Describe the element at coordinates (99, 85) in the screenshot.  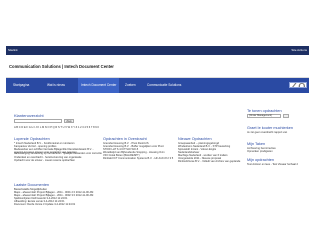
I see `nav-item-document-center: Imtech Document Center` at that location.